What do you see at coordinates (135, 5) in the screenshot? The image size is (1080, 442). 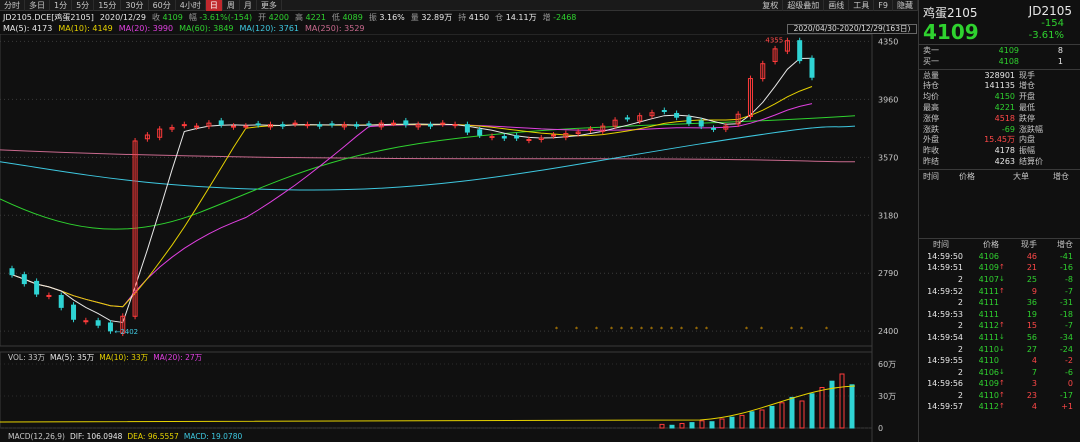 I see `period-tab: 30分` at bounding box center [135, 5].